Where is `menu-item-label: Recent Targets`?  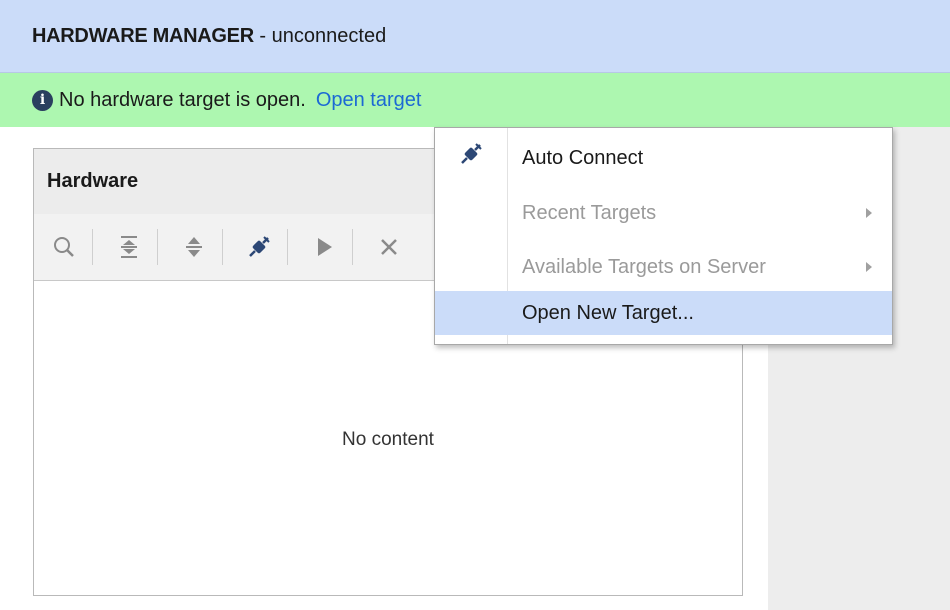 menu-item-label: Recent Targets is located at coordinates (589, 212).